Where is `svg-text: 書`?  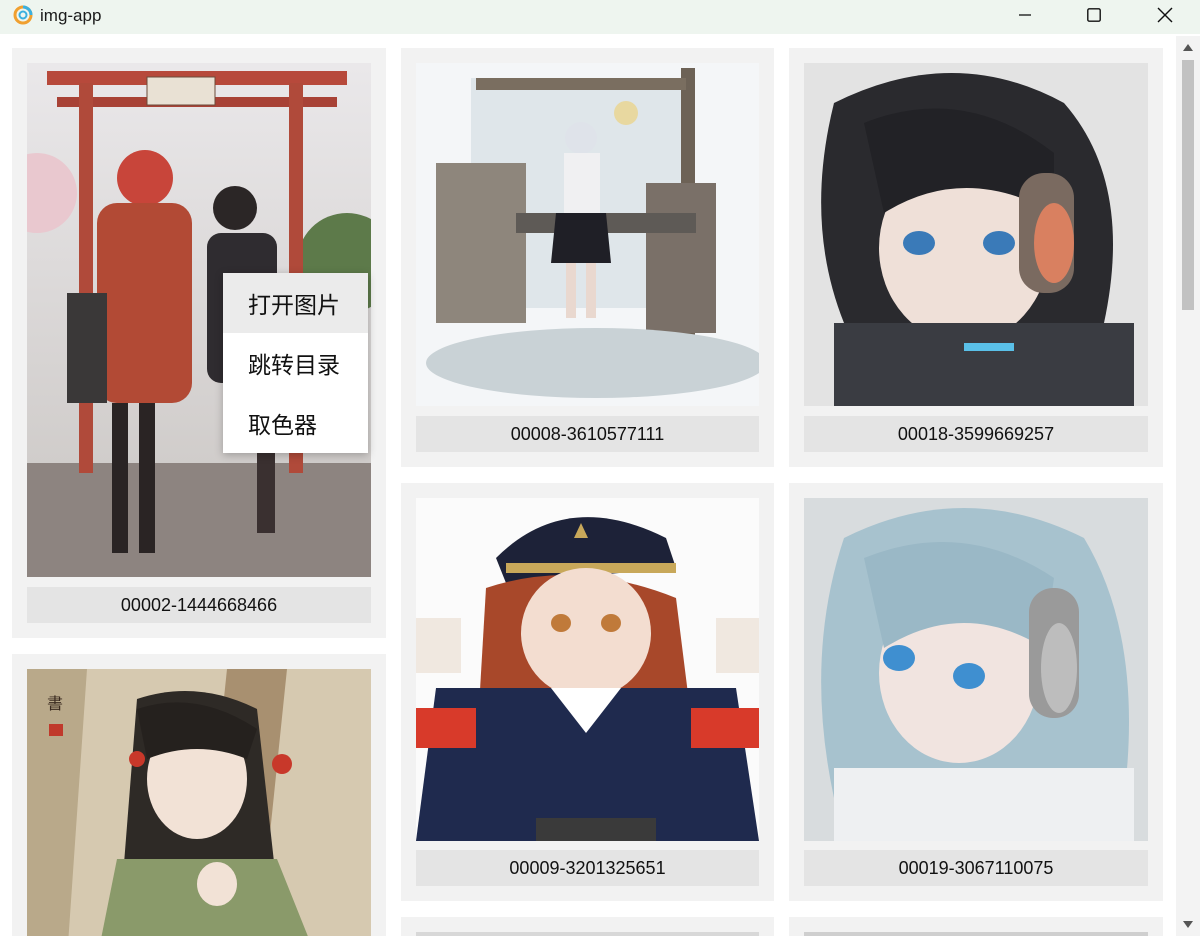 svg-text: 書 is located at coordinates (55, 703).